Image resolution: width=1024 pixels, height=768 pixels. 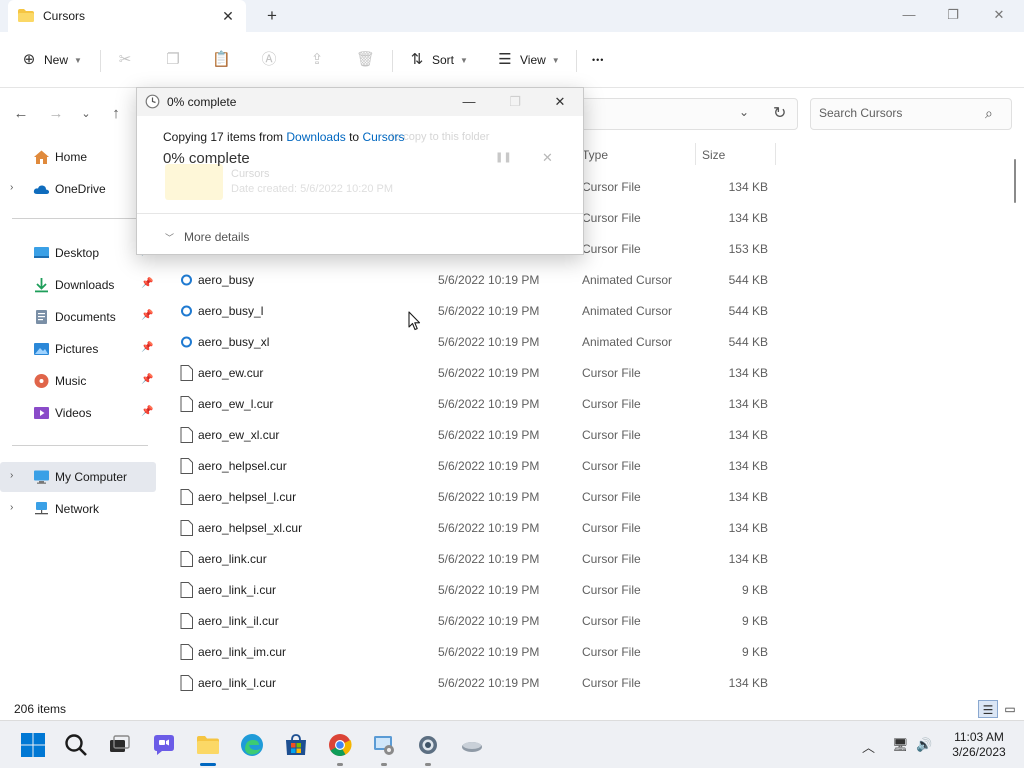 What do you see at coordinates (51, 60) in the screenshot?
I see `new-button: ⊕ New ▼` at bounding box center [51, 60].